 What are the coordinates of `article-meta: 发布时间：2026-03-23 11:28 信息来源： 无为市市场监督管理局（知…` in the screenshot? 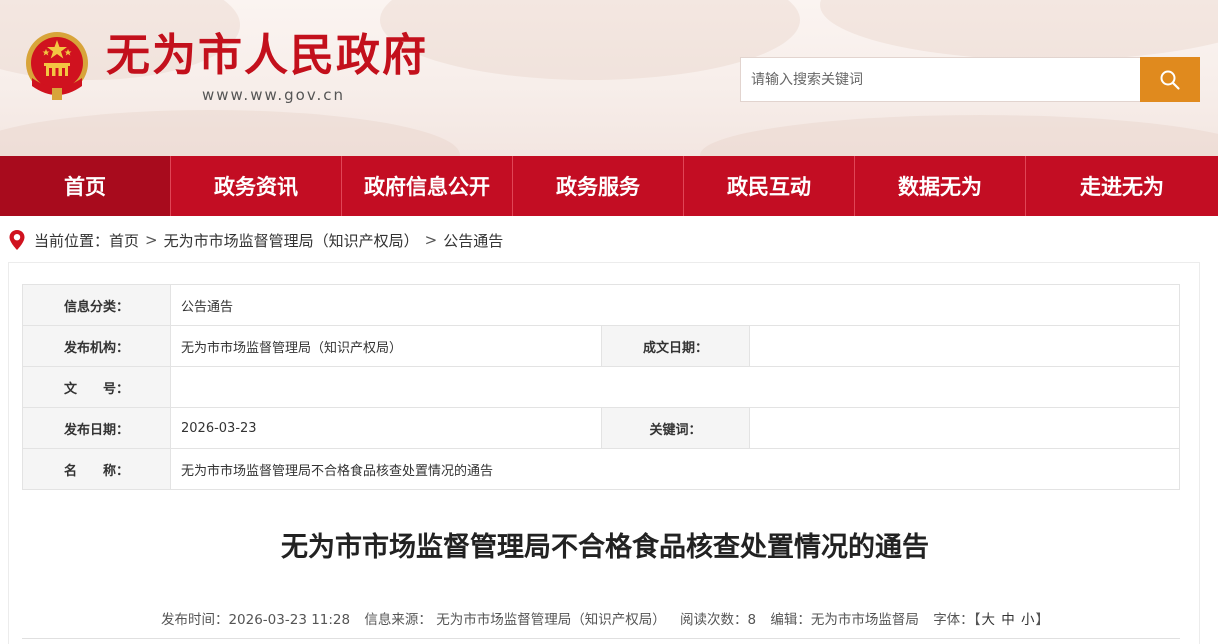 It's located at (605, 618).